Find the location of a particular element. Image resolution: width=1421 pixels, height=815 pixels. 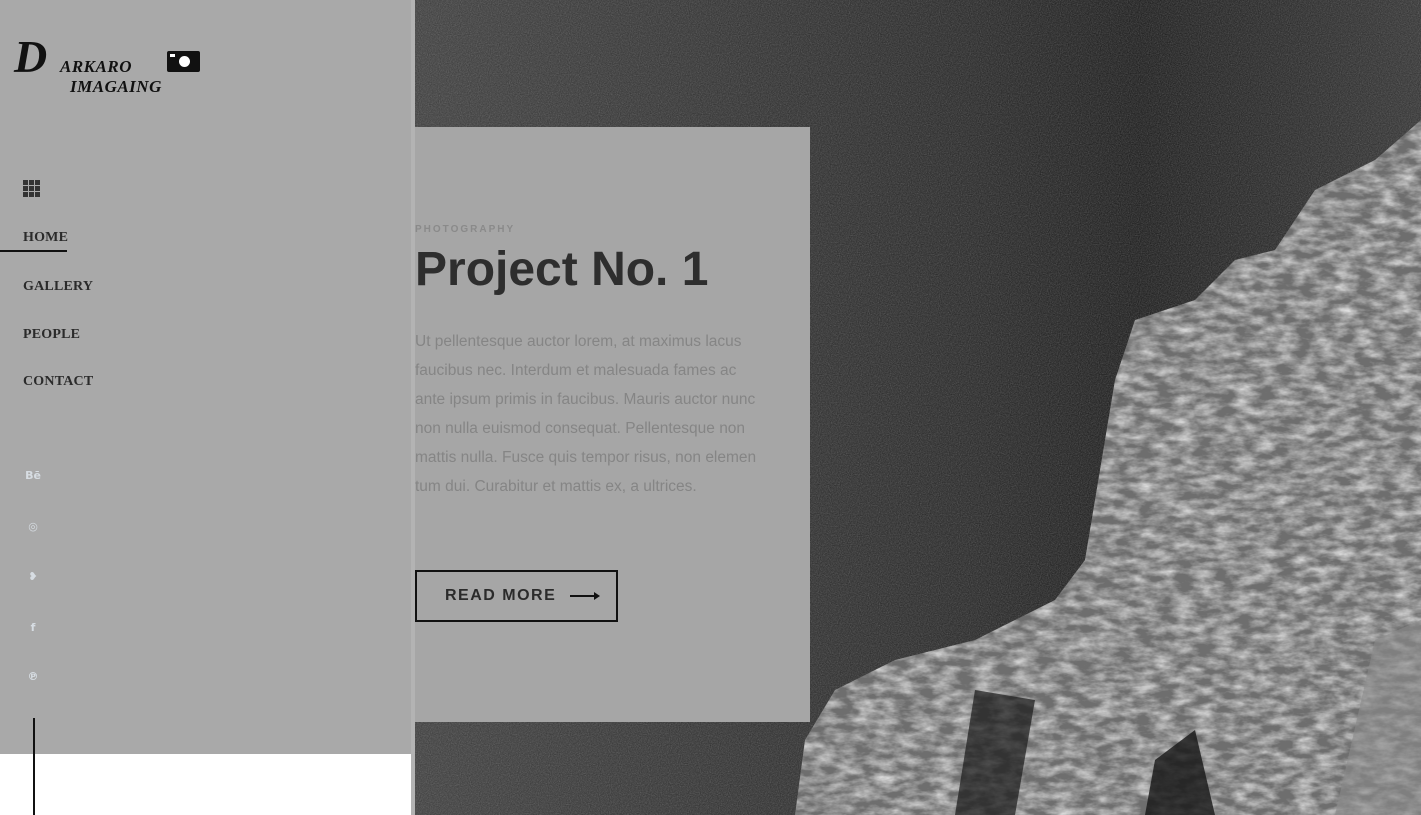

twitter-icon: ❥ is located at coordinates (33, 577).